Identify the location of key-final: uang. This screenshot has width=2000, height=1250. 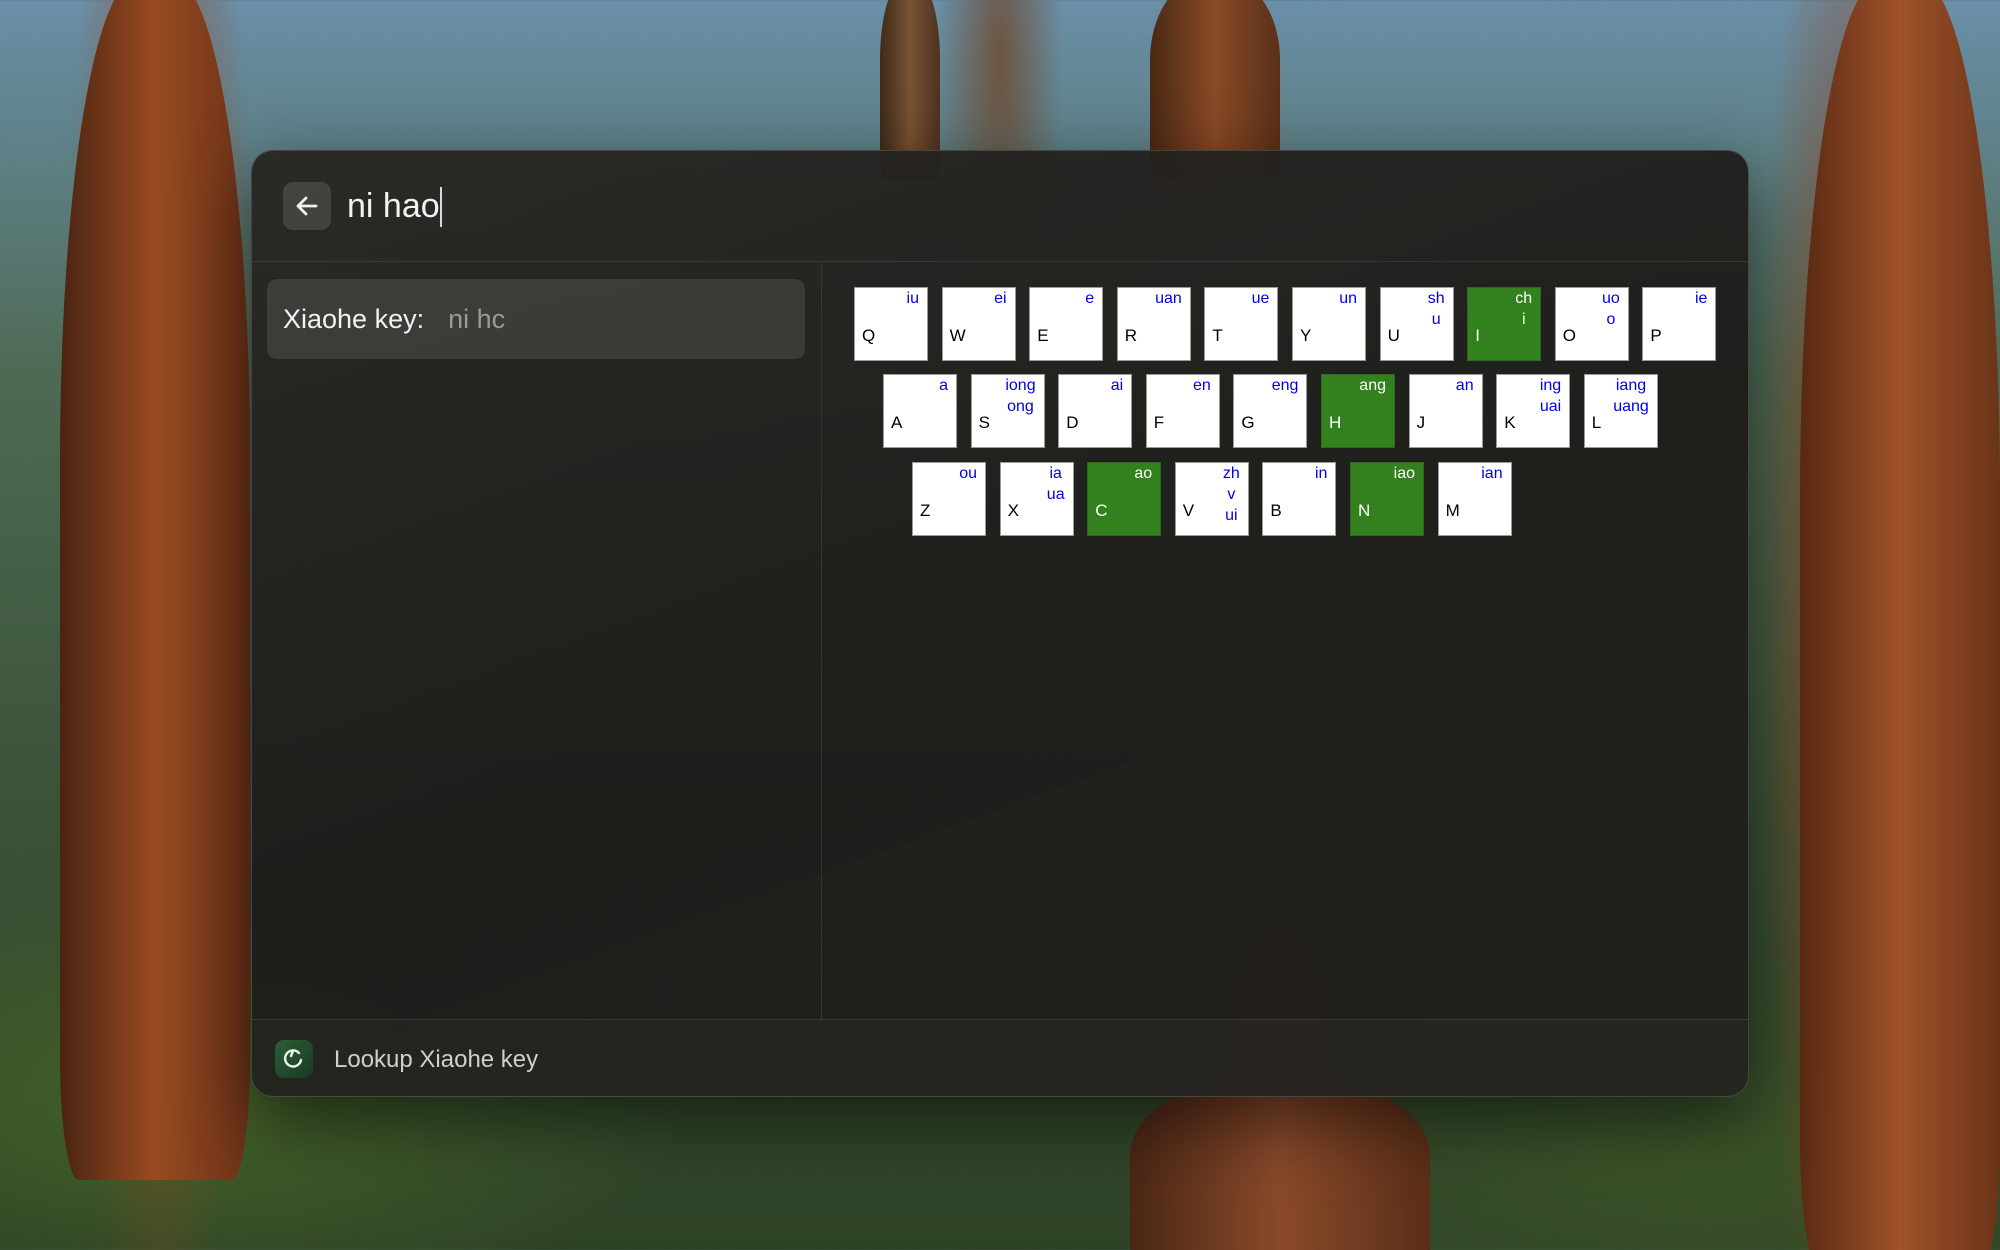
(1631, 406).